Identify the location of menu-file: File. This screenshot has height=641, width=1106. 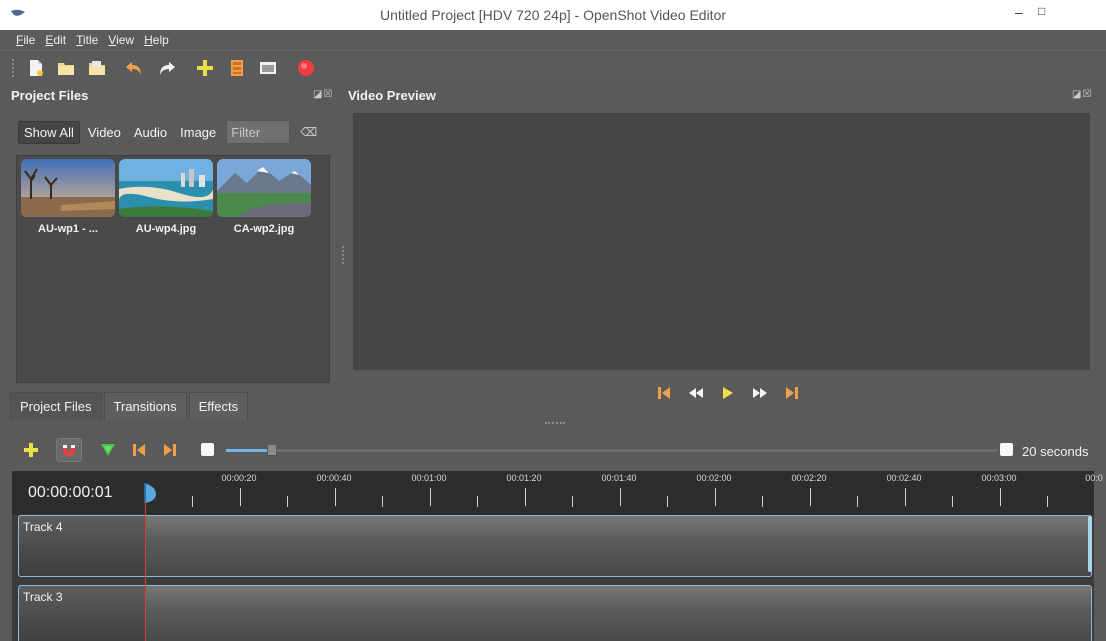
(25, 40).